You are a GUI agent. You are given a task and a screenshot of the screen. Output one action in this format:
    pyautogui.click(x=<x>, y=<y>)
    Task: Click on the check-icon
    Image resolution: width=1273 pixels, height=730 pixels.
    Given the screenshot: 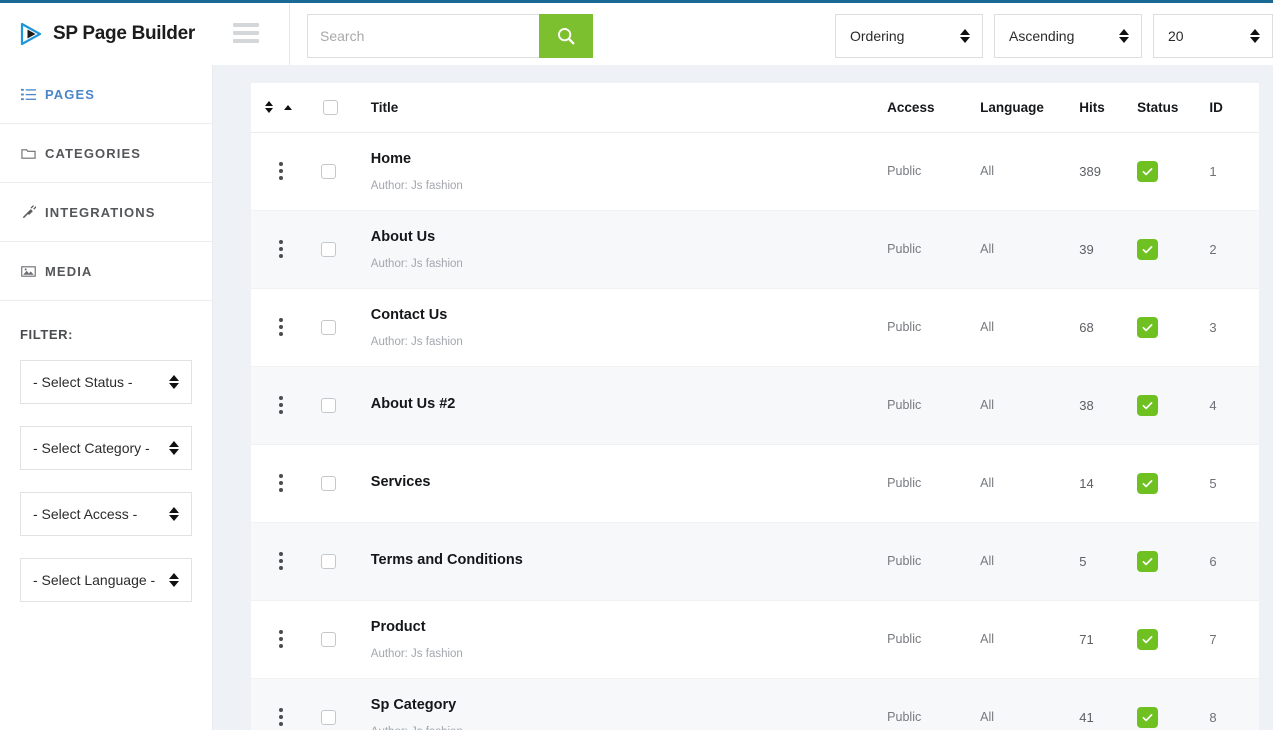 What is the action you would take?
    pyautogui.click(x=1147, y=639)
    